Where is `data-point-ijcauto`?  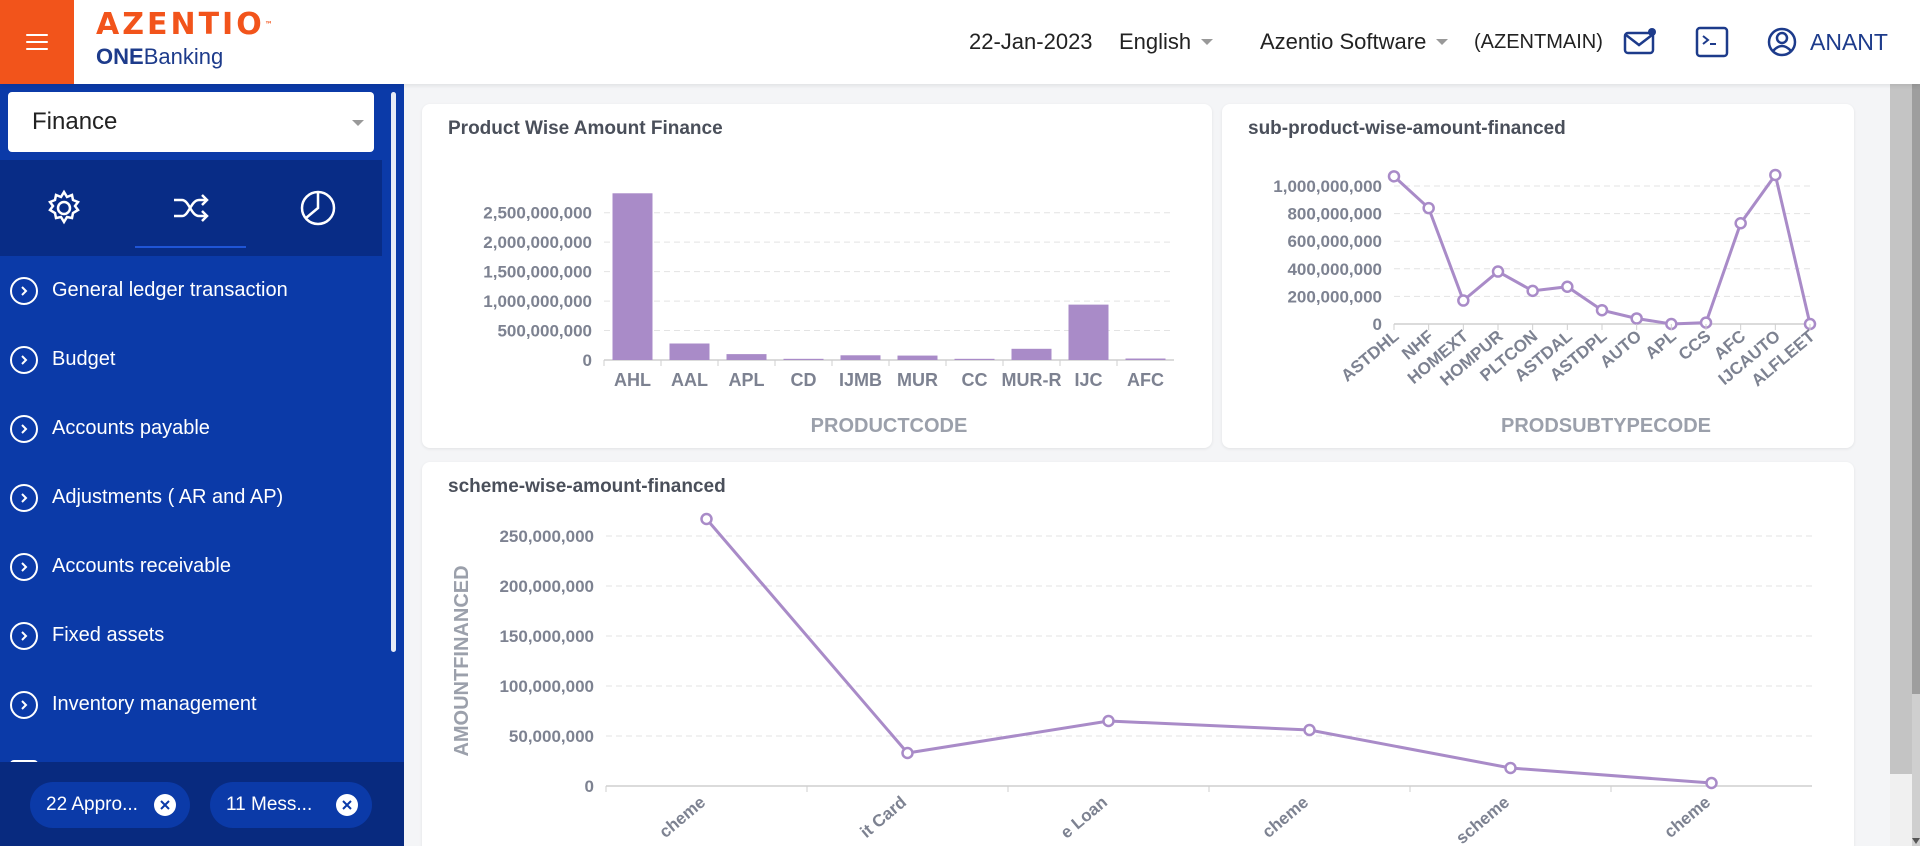
data-point-ijcauto is located at coordinates (1775, 175).